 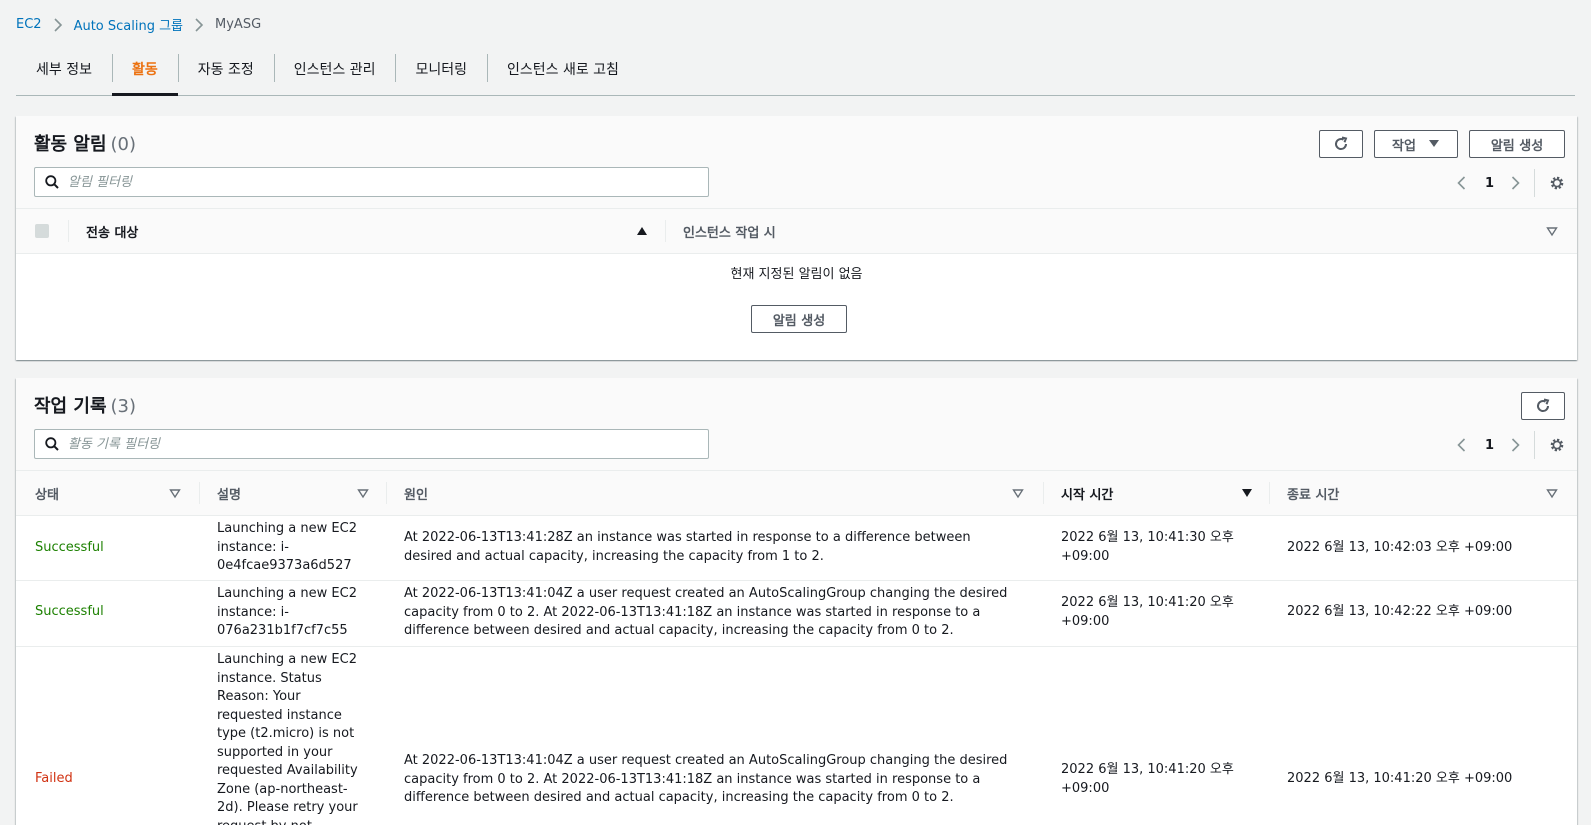 I want to click on notifications-search-input, so click(x=368, y=182).